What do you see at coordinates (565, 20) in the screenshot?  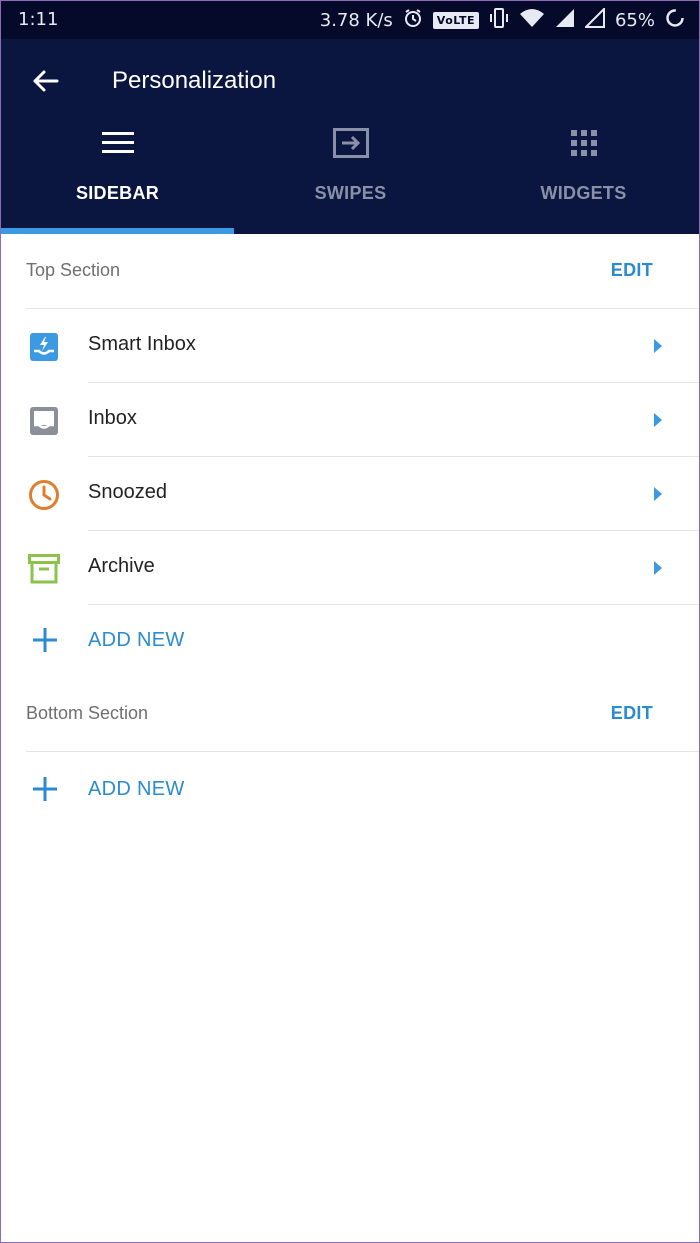 I see `signal-full-icon` at bounding box center [565, 20].